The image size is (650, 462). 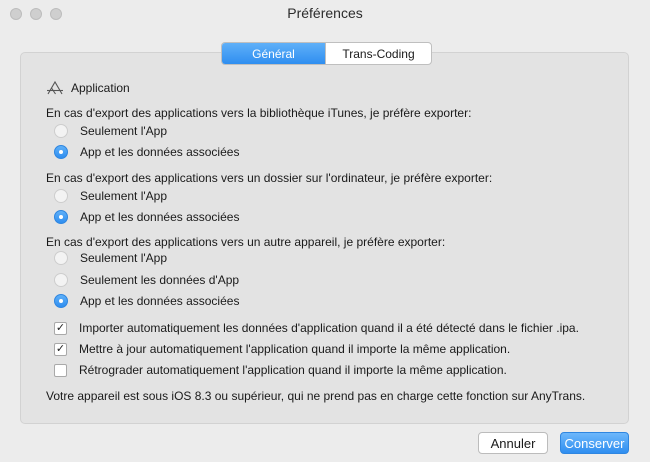 I want to click on section-header: Application, so click(x=88, y=88).